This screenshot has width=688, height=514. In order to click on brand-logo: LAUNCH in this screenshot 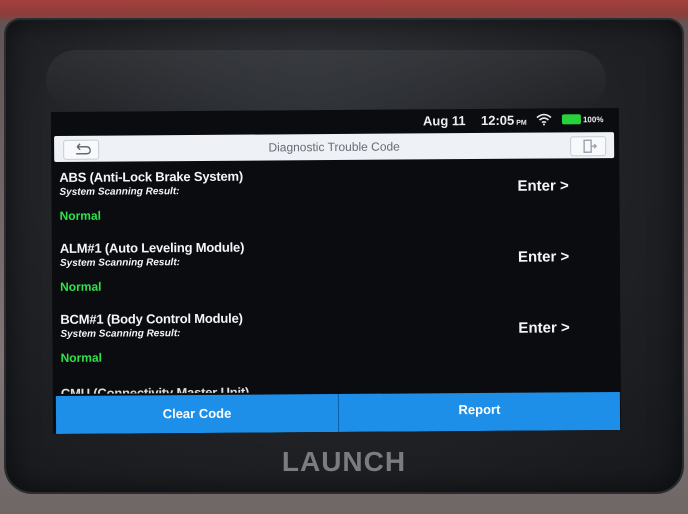, I will do `click(344, 461)`.